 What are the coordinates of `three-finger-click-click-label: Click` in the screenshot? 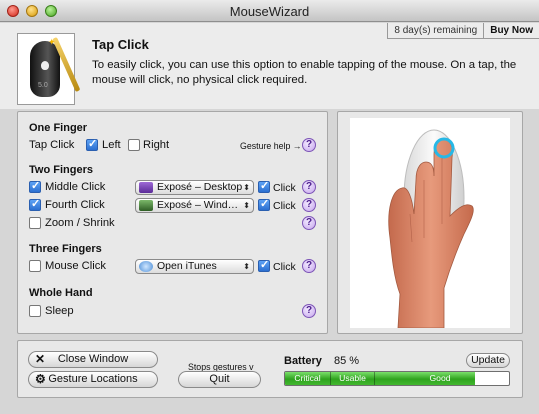 It's located at (284, 267).